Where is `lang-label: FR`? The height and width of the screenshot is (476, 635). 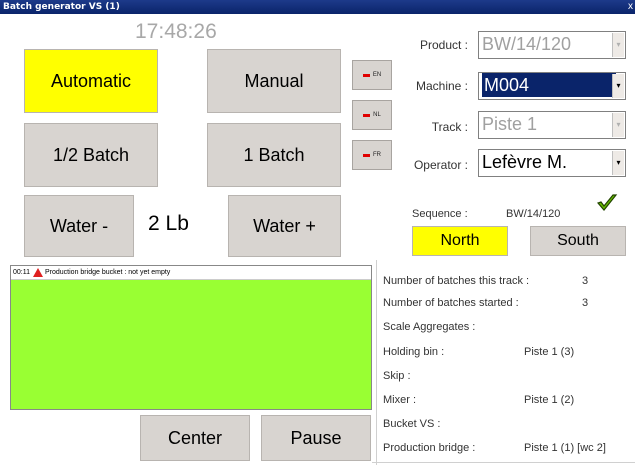
lang-label: FR is located at coordinates (377, 155).